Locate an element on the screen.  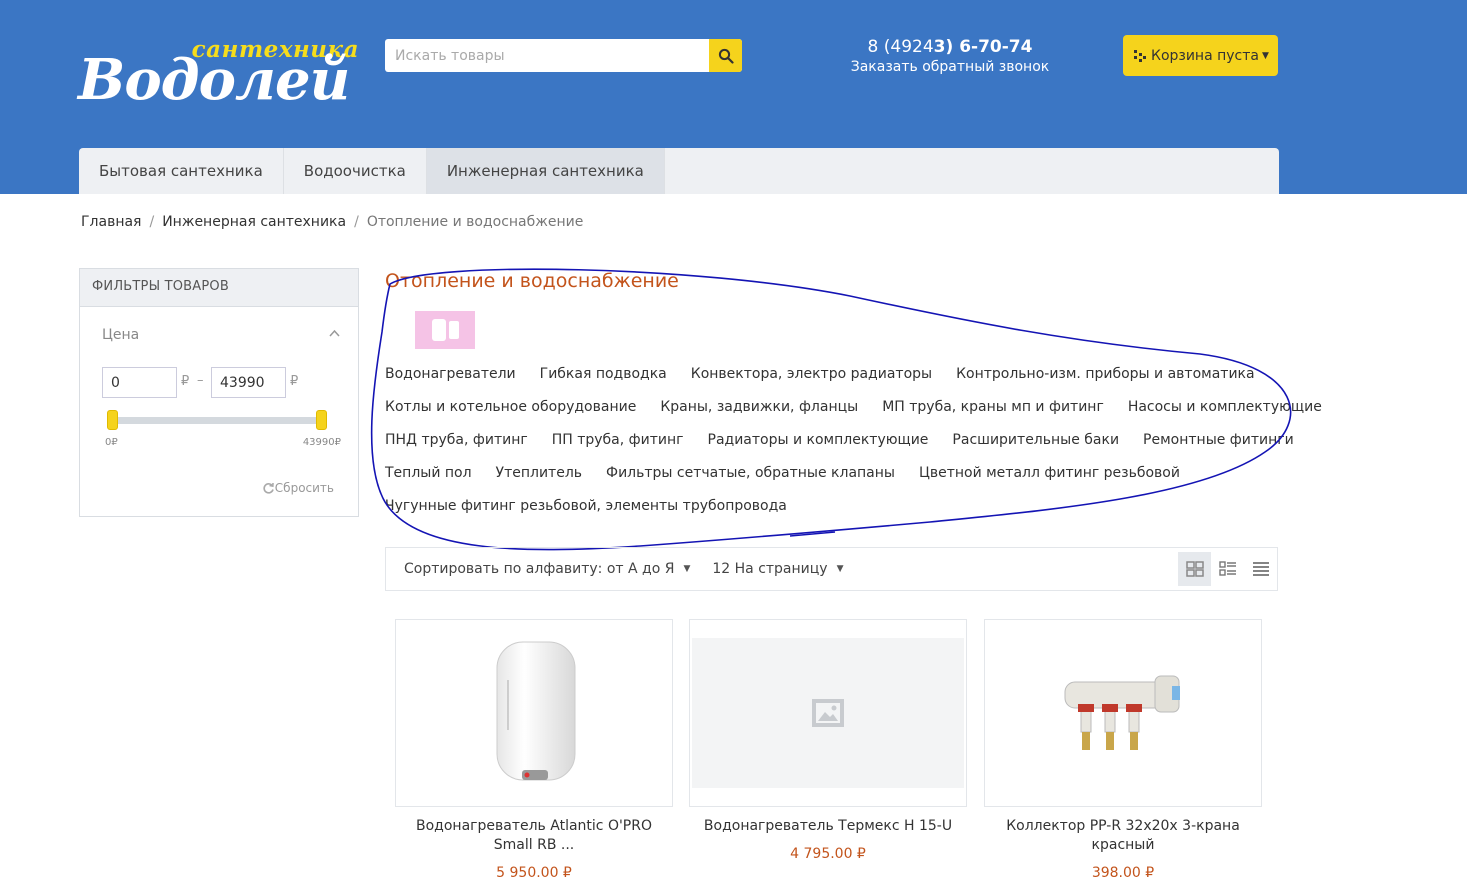
search-button is located at coordinates (725, 55).